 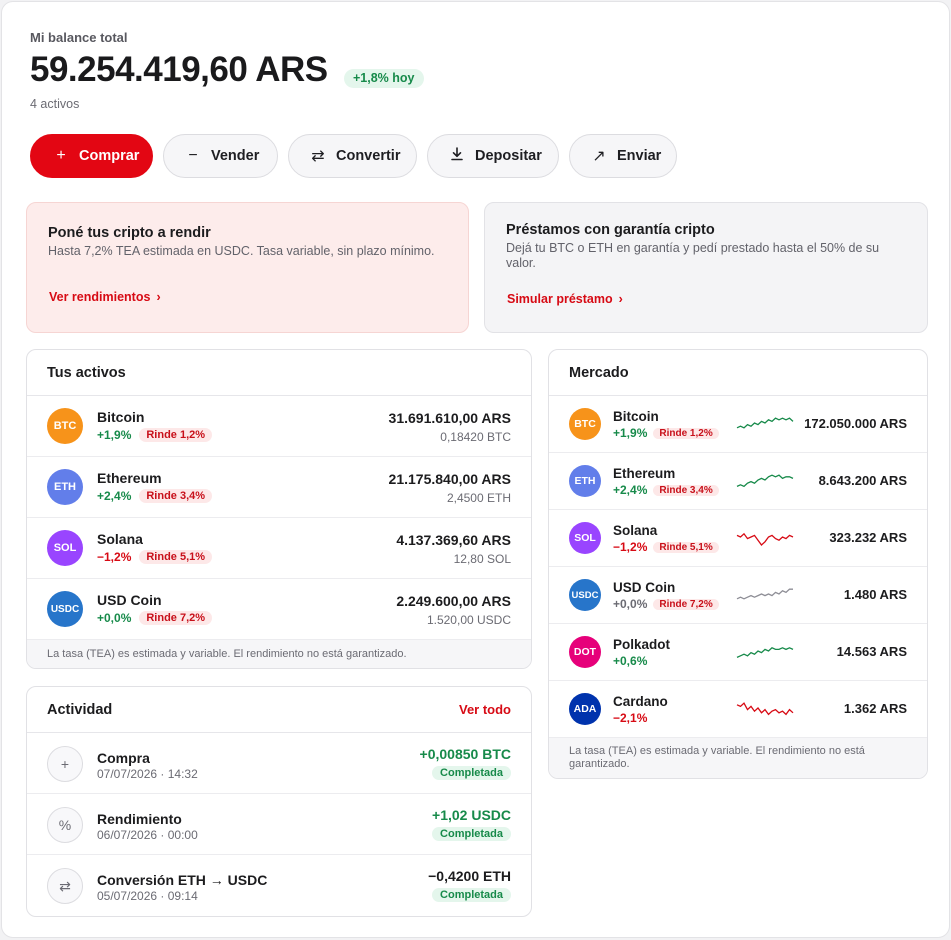 What do you see at coordinates (158, 297) in the screenshot?
I see `chevron-right-icon: ›` at bounding box center [158, 297].